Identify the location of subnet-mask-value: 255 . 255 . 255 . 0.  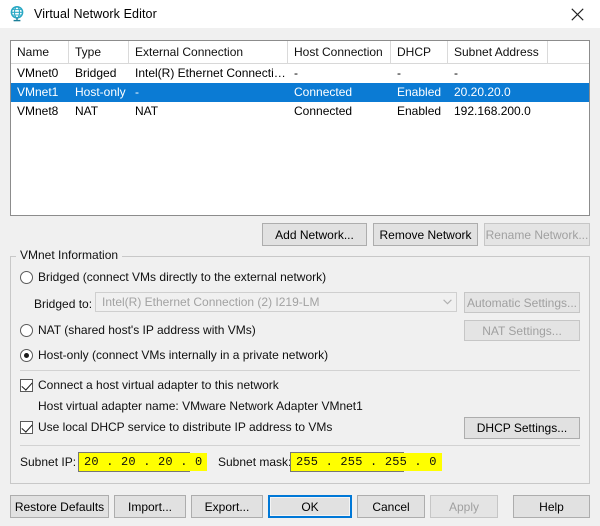
(366, 462).